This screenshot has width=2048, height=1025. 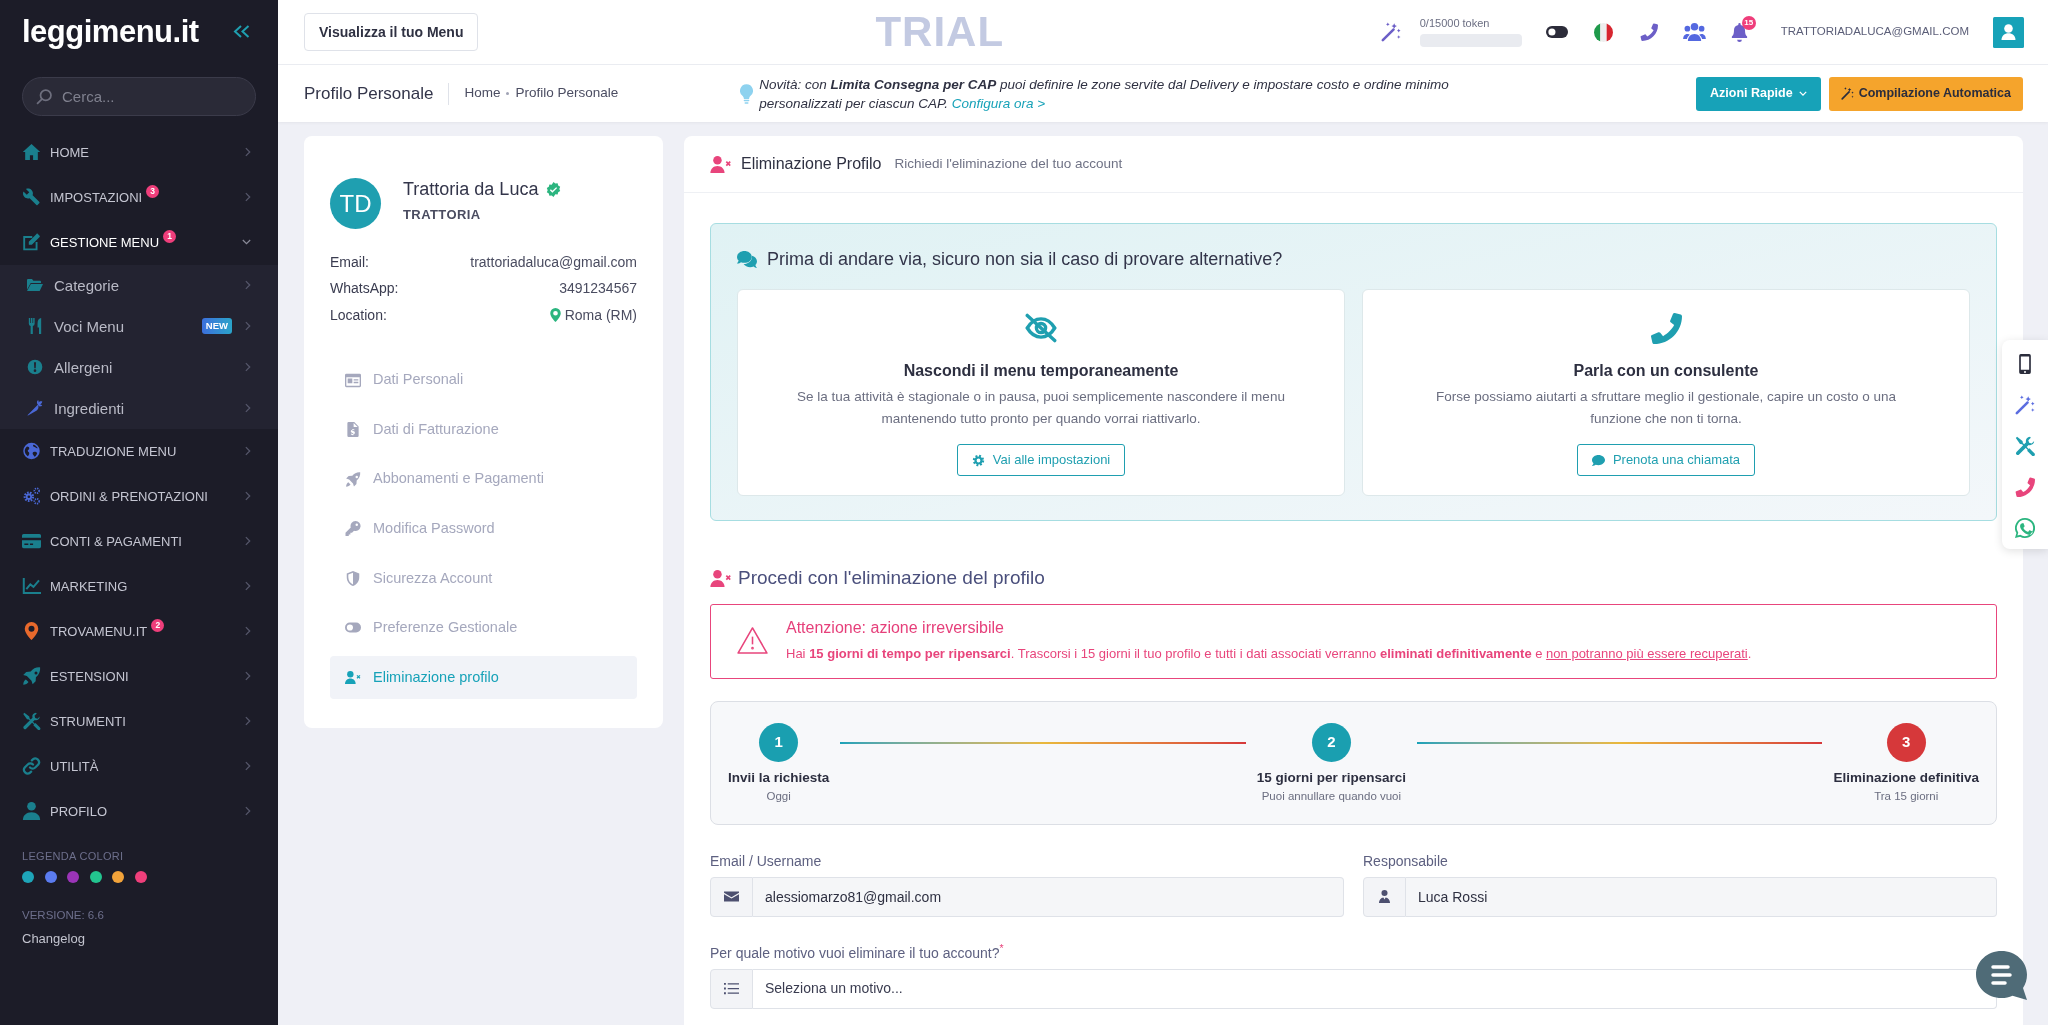 I want to click on sidebar-item: STRUMENTI, so click(x=139, y=721).